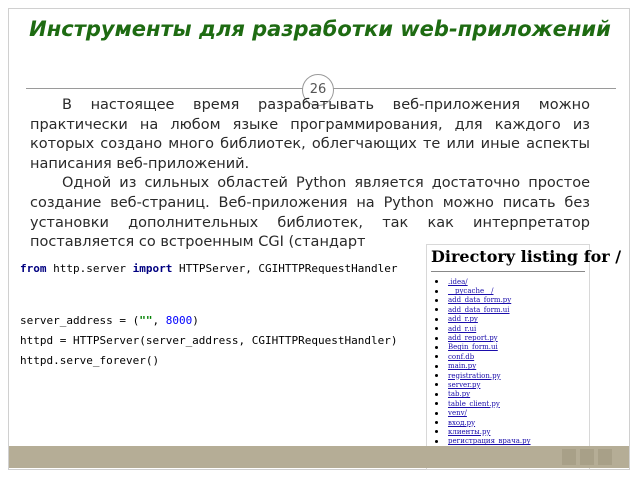  Describe the element at coordinates (479, 310) in the screenshot. I see `directory-file-link: add_data_form.ui` at that location.